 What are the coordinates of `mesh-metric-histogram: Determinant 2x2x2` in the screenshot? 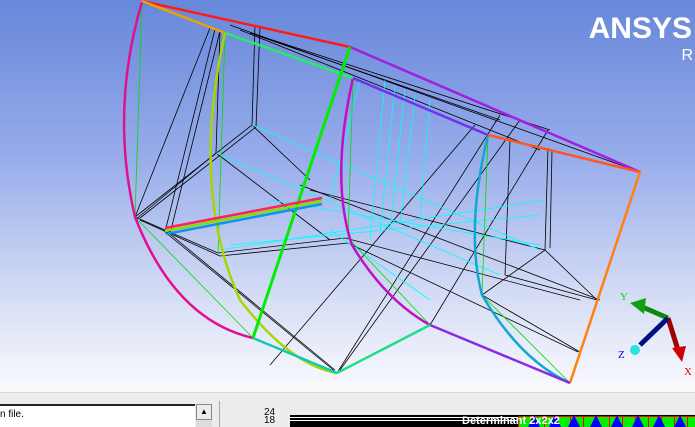 It's located at (492, 421).